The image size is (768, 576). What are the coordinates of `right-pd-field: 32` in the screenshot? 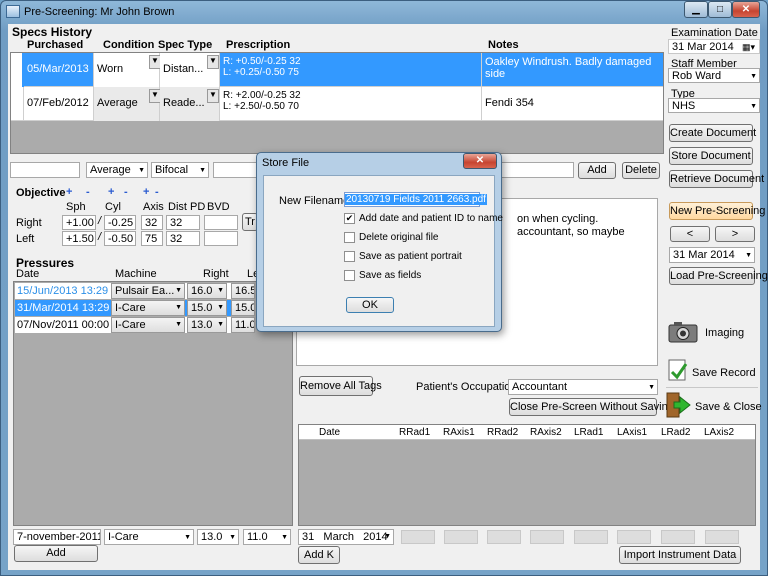 It's located at (183, 222).